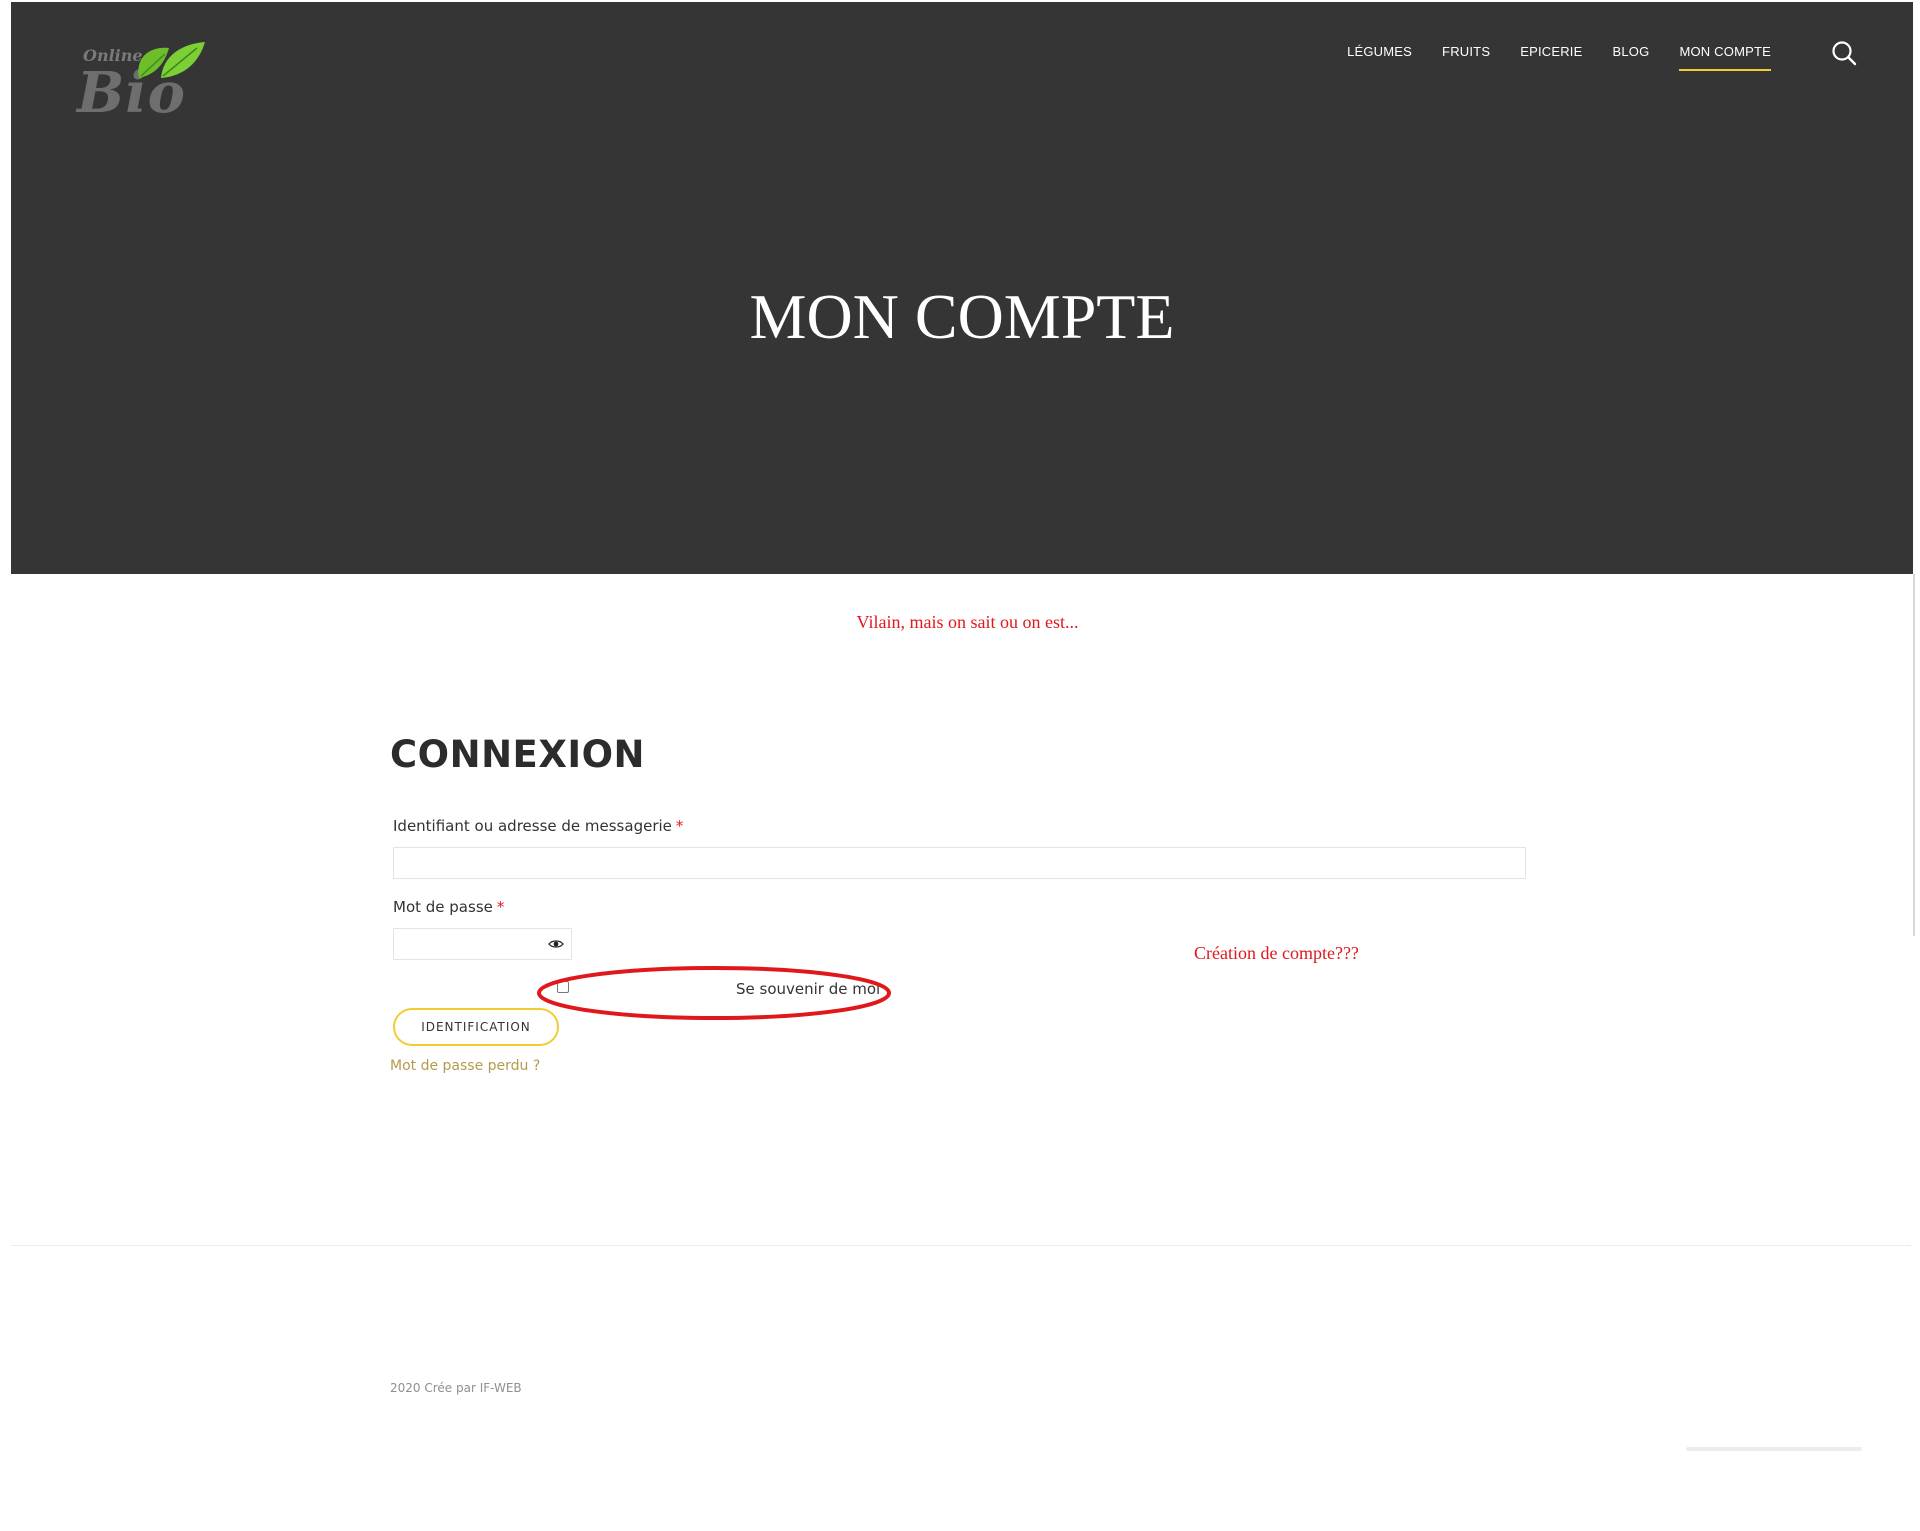 The width and height of the screenshot is (1920, 1531). I want to click on nav-item-mon-compte: MON COMPTE, so click(1725, 57).